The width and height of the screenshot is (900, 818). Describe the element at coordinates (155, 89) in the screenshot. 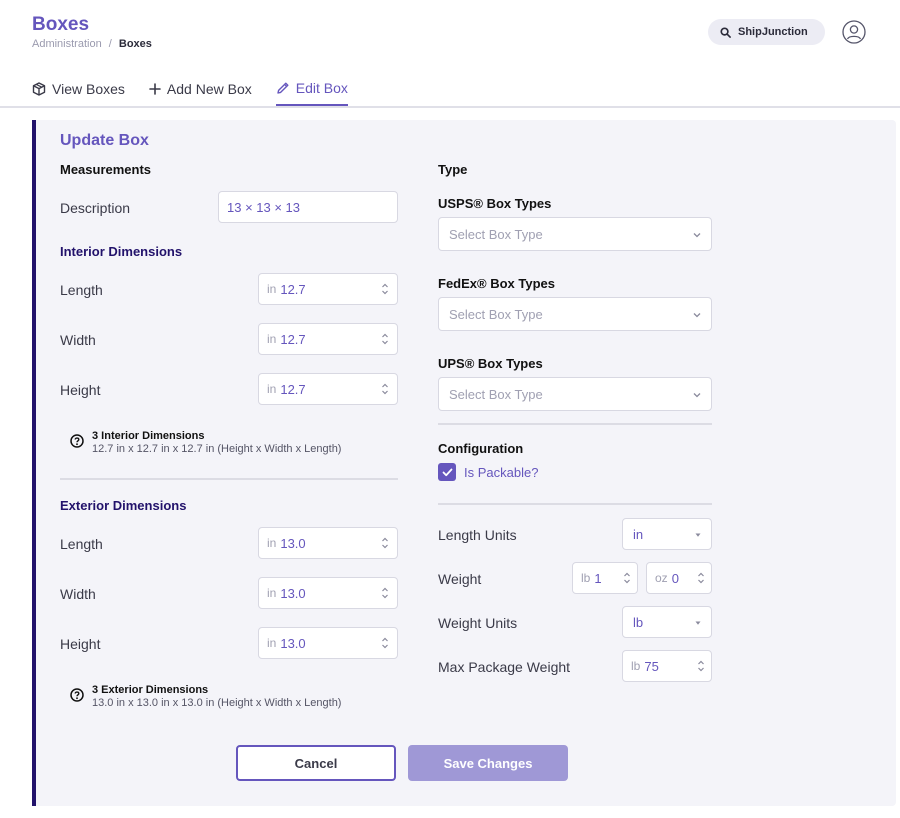

I see `plus-icon` at that location.